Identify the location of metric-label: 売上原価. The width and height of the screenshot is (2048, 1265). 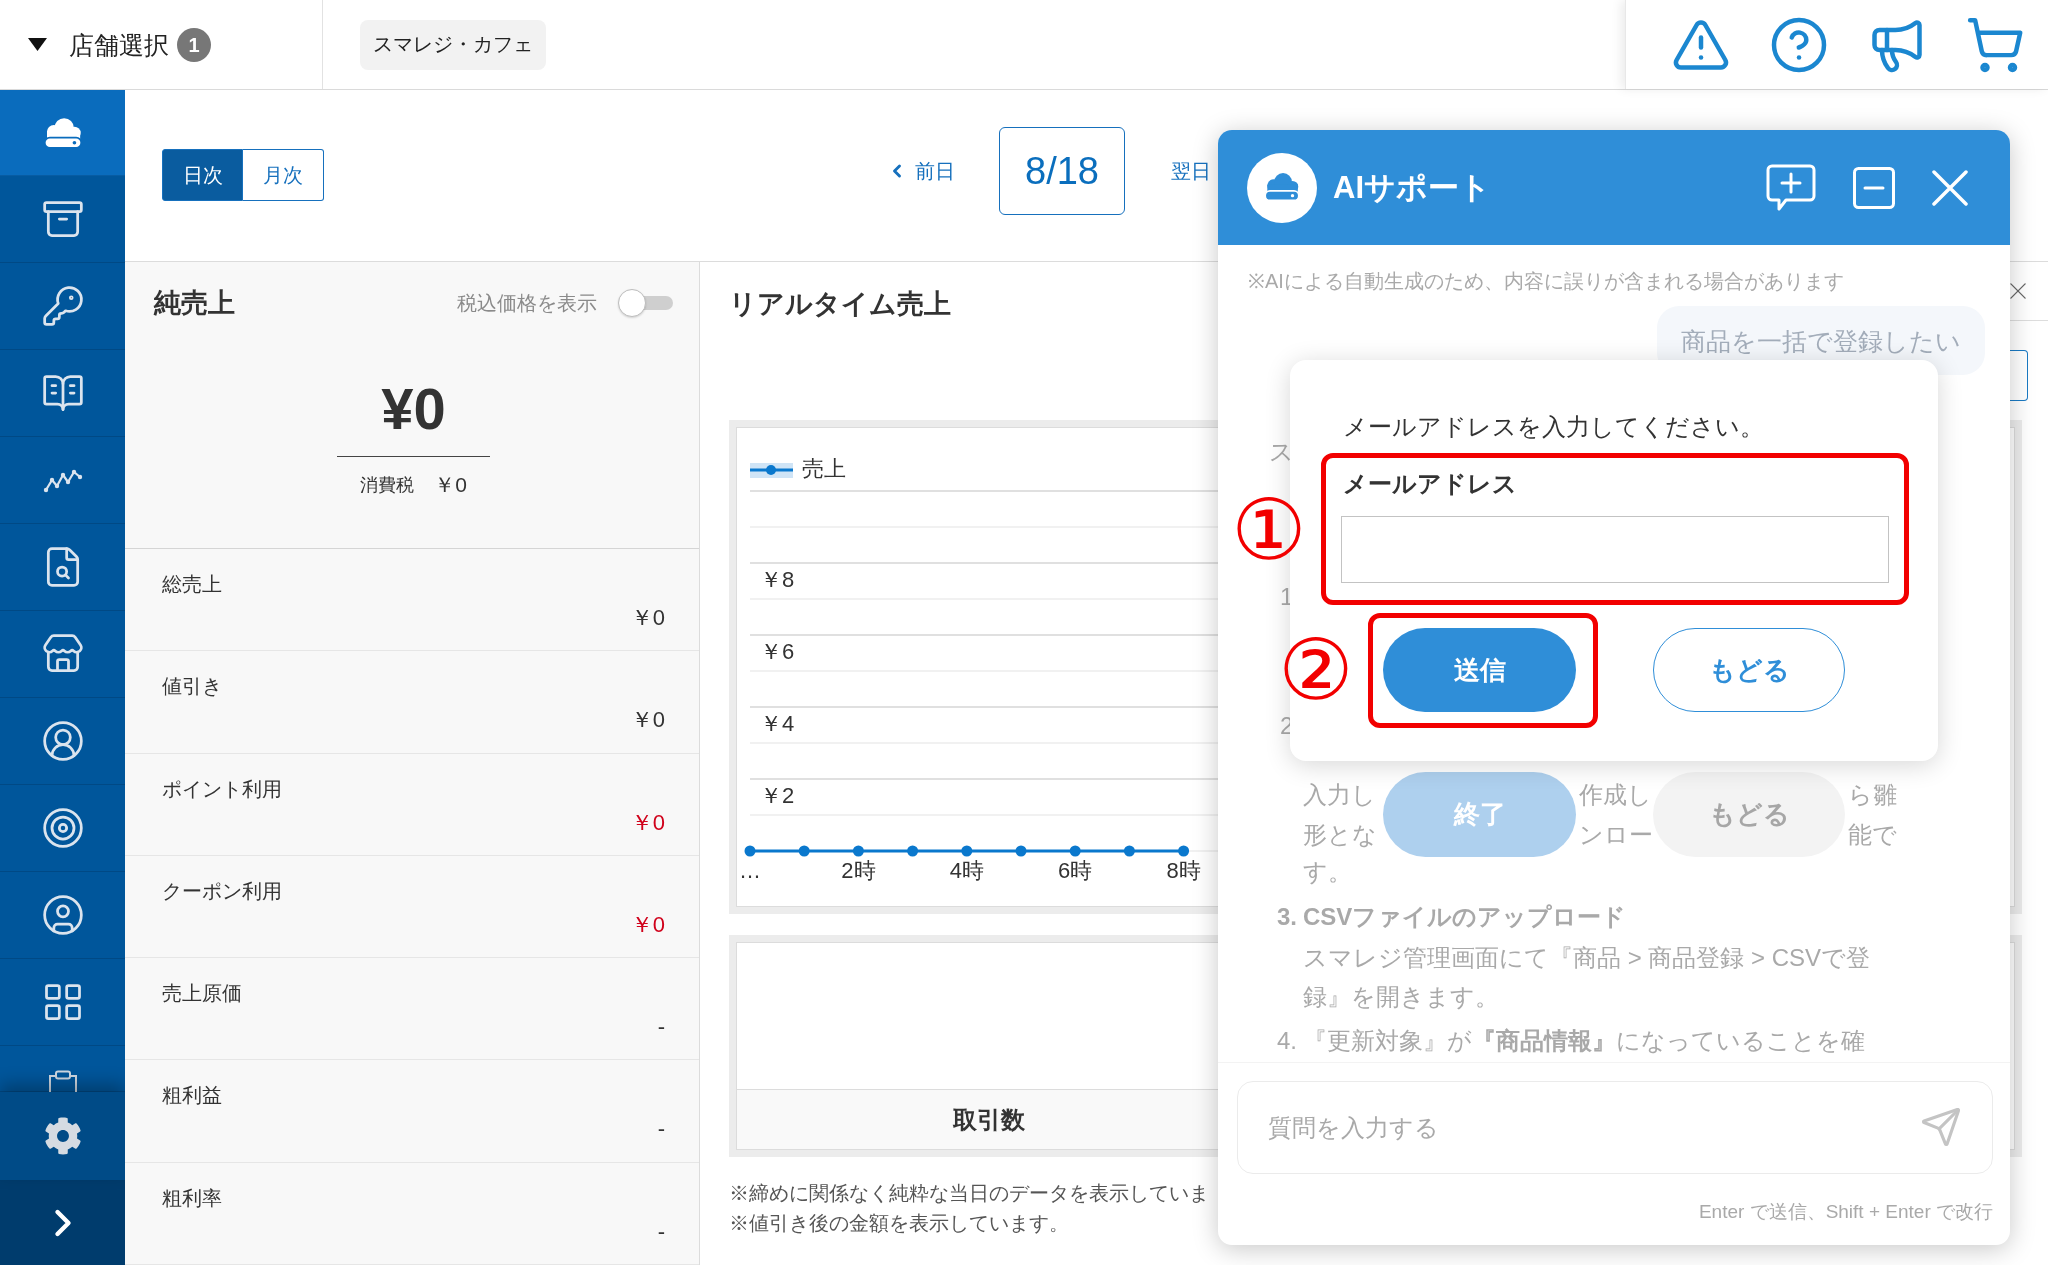
(202, 994).